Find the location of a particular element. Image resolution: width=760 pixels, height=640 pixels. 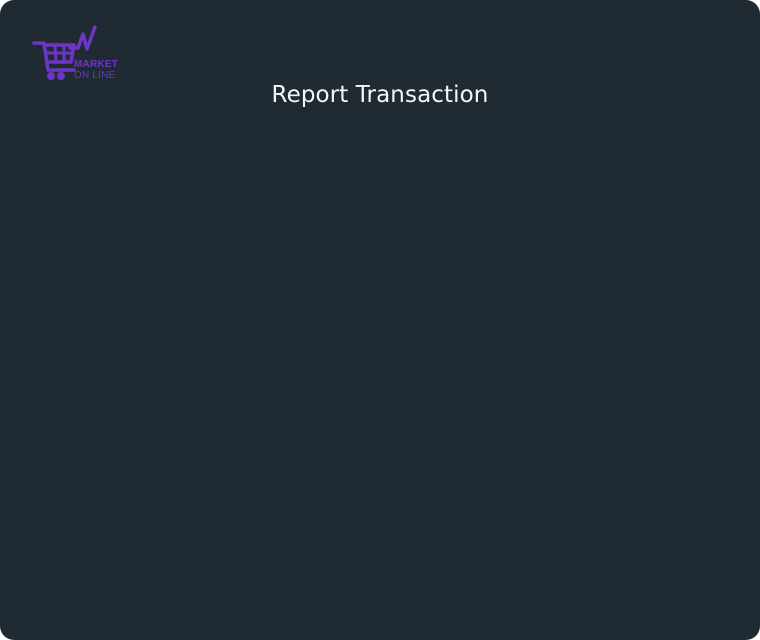

page-title: Report Transaction is located at coordinates (380, 95).